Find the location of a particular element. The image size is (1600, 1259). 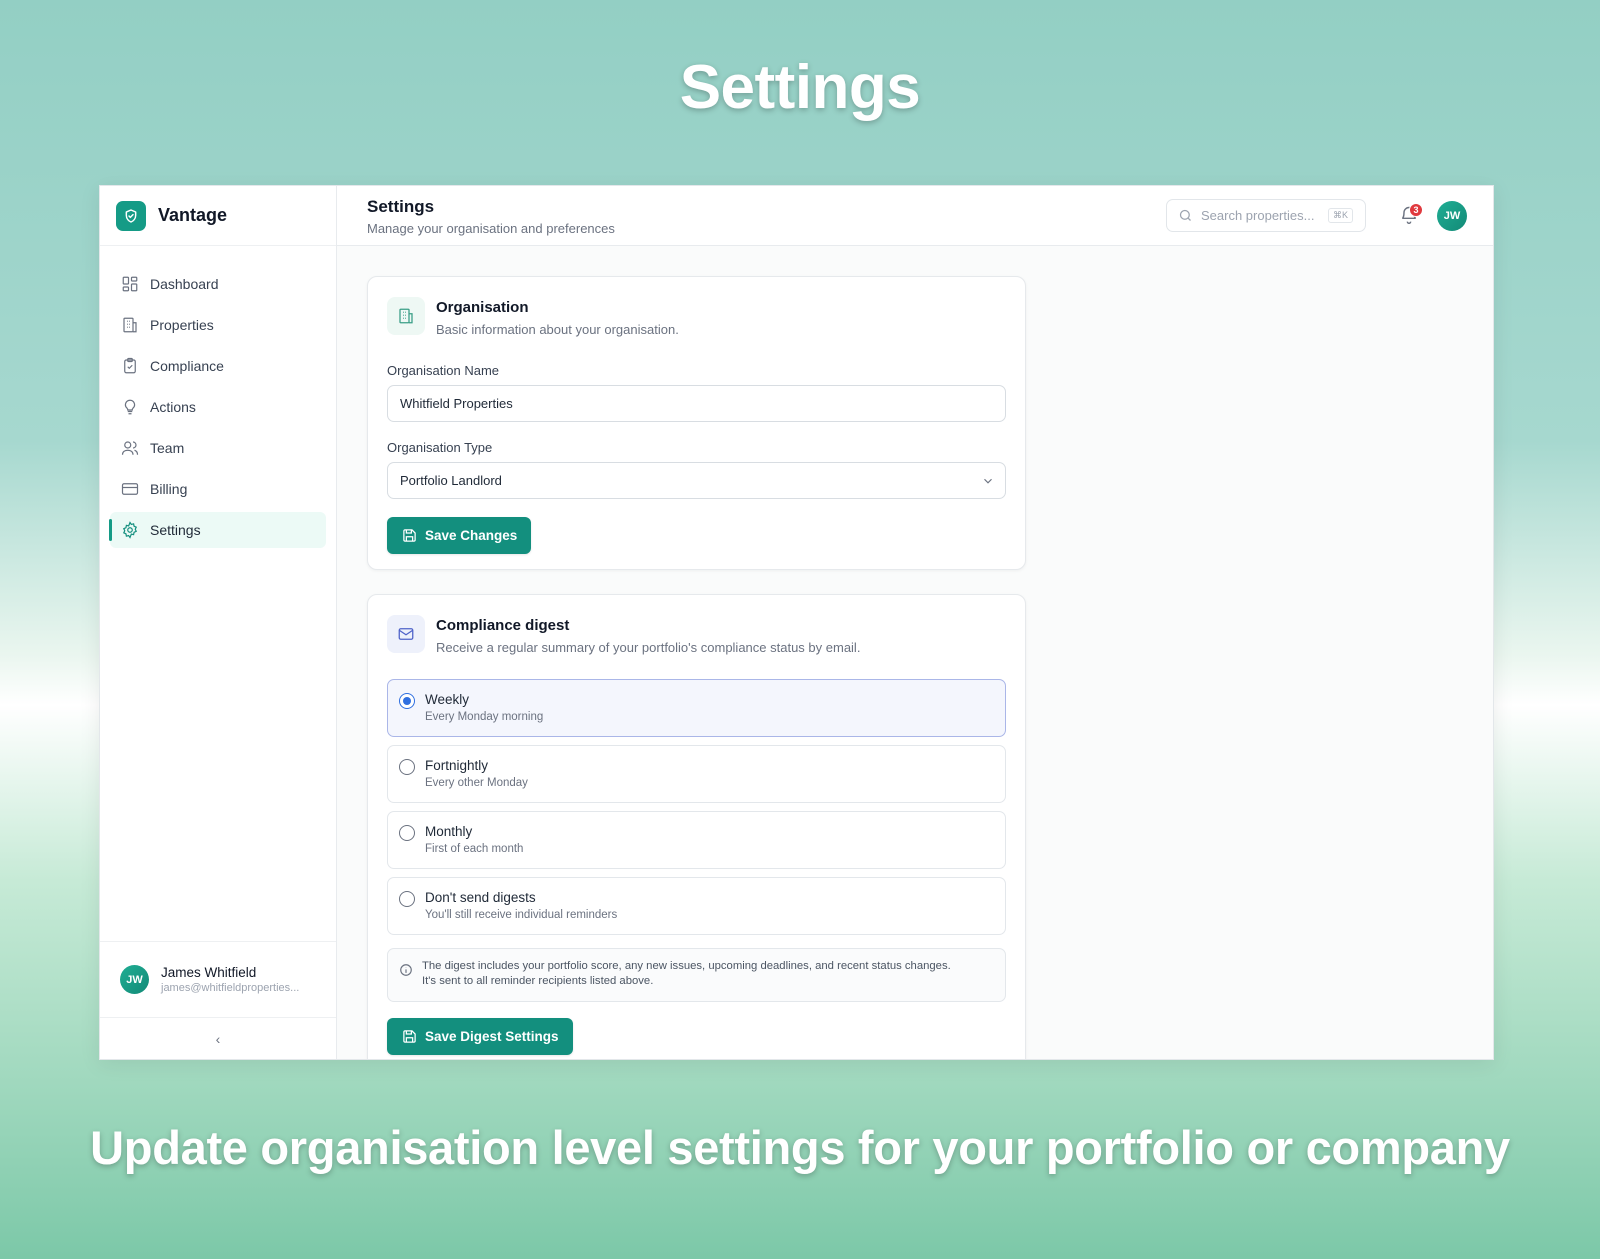

search-input: Search properties... ⌘K is located at coordinates (1266, 215).